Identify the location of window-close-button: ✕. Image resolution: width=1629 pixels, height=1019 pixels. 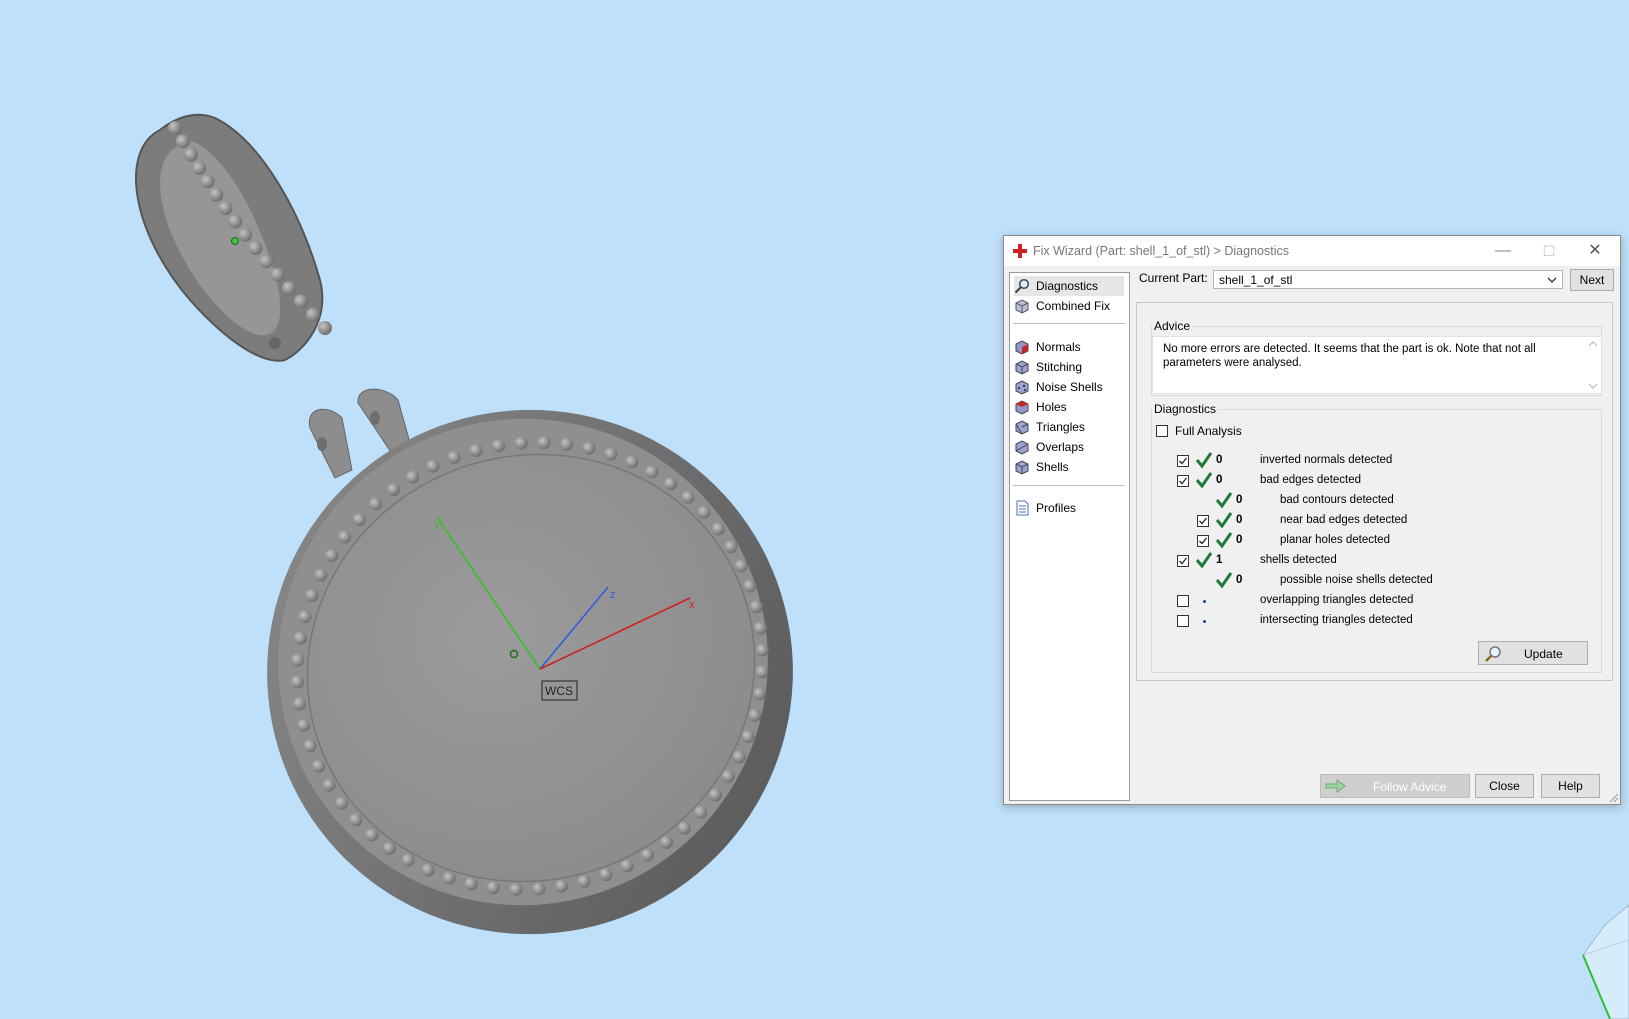
(1595, 251).